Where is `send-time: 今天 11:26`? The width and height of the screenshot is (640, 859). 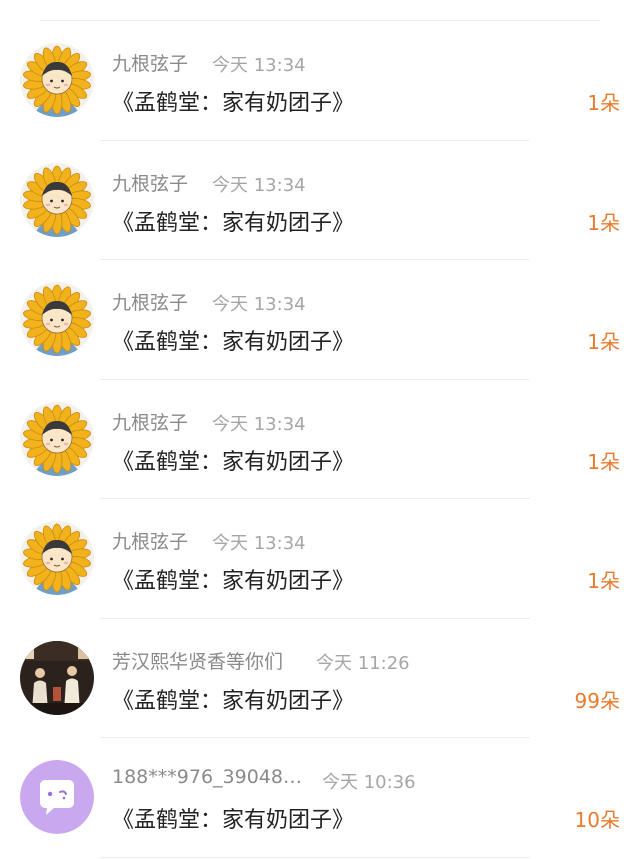 send-time: 今天 11:26 is located at coordinates (363, 663).